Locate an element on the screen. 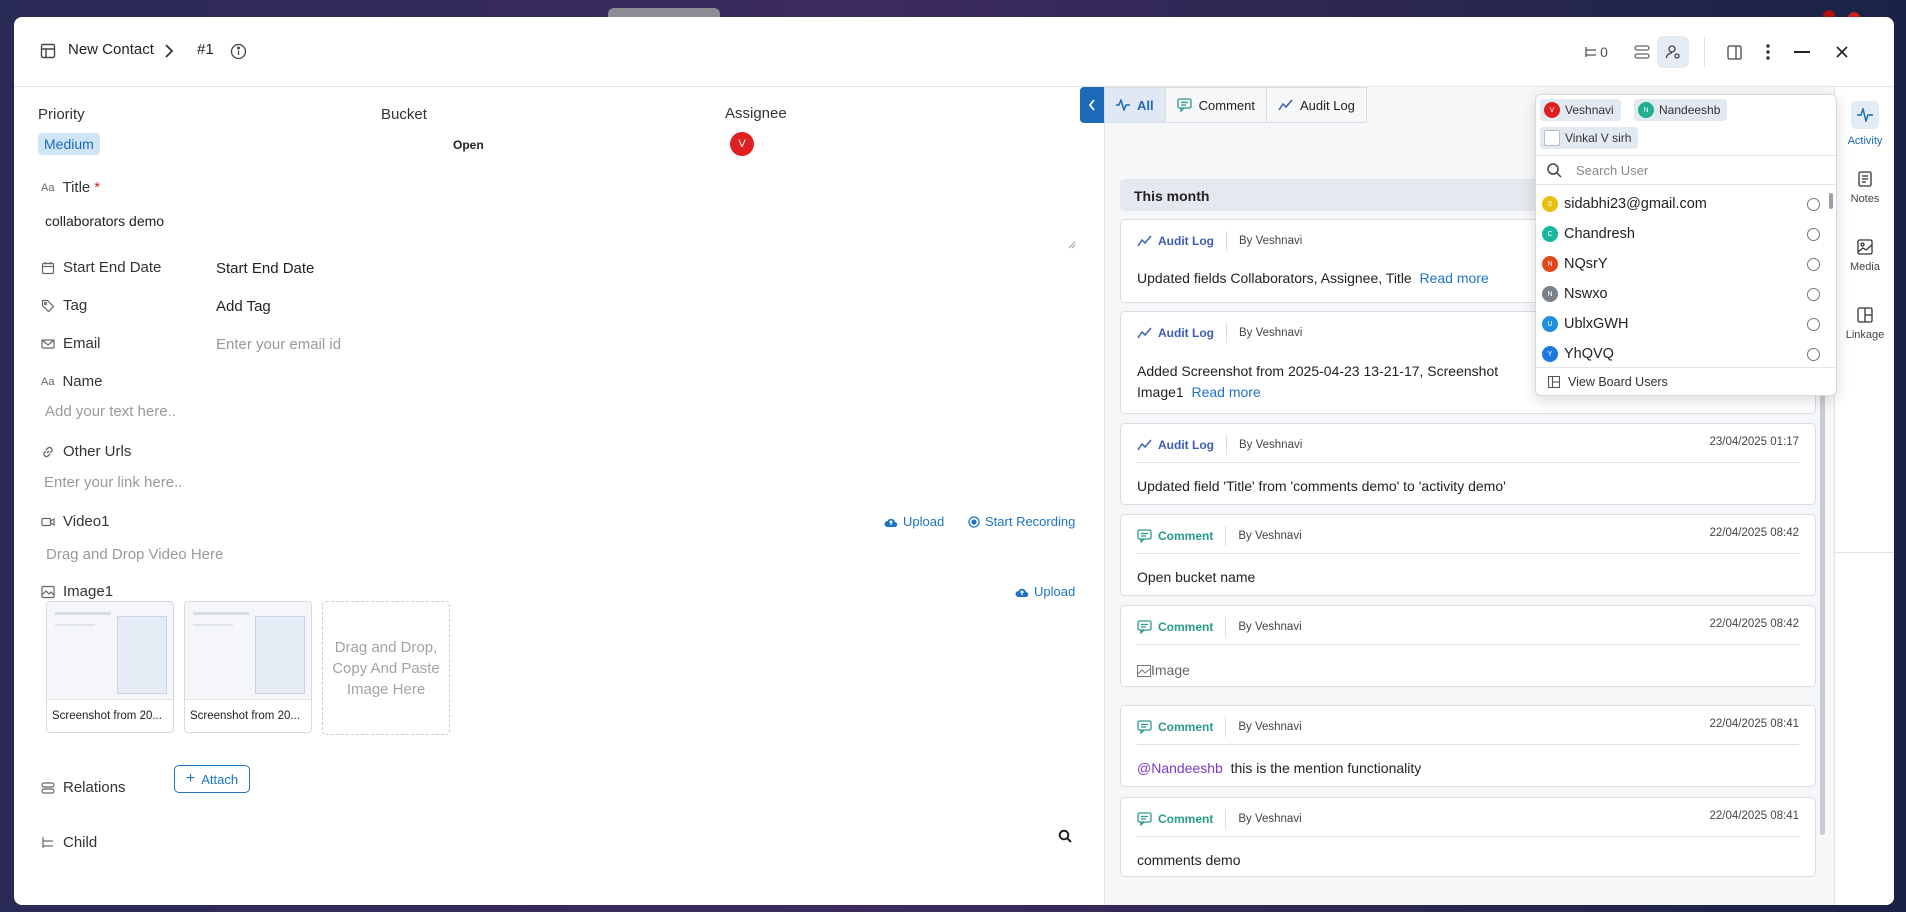 The image size is (1906, 912). minimize-icon is located at coordinates (1802, 52).